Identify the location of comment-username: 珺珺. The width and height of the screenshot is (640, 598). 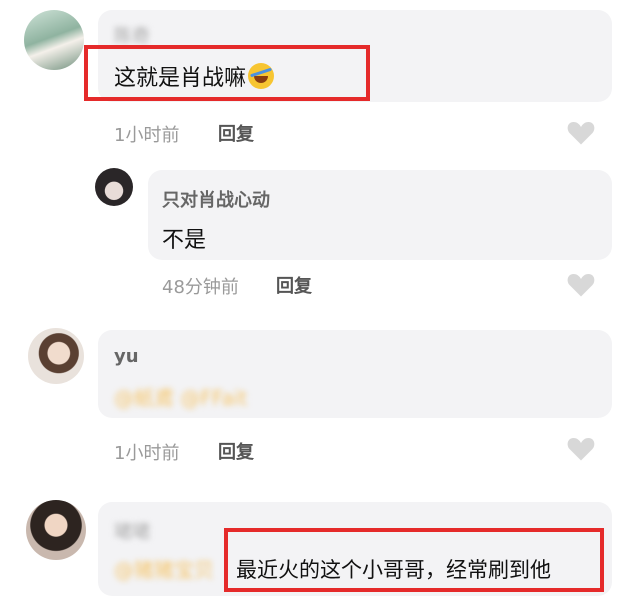
(132, 531).